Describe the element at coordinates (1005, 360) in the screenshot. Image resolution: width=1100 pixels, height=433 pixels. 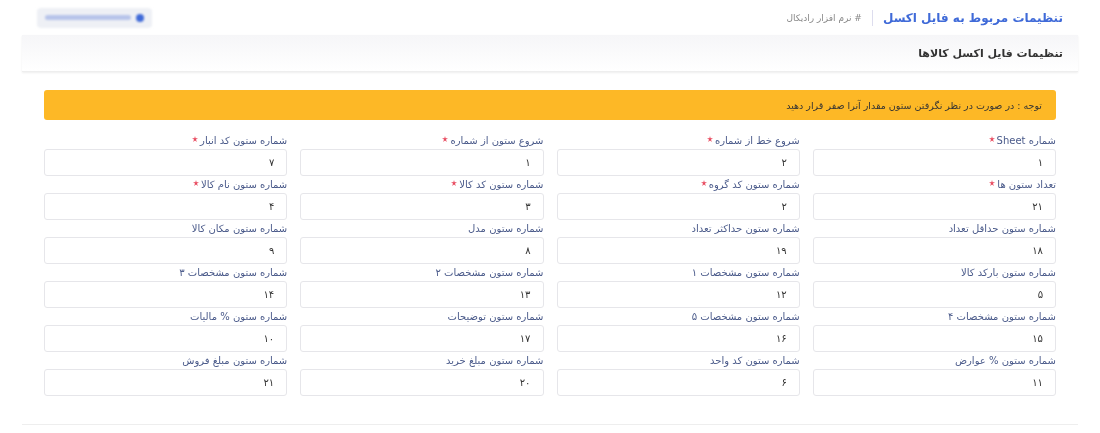
I see `field-label: شماره ستون % عوارض` at that location.